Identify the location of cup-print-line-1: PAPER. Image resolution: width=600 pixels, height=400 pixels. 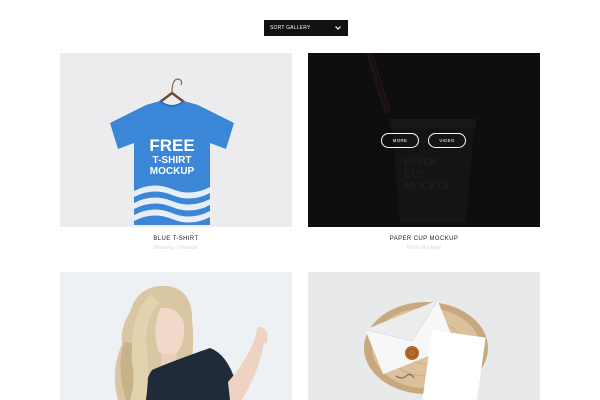
(421, 162).